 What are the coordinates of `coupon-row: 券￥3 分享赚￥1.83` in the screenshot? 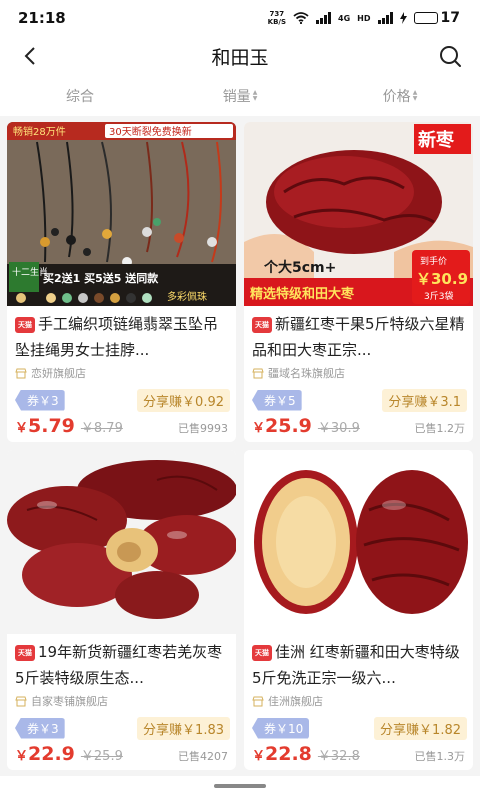 It's located at (122, 728).